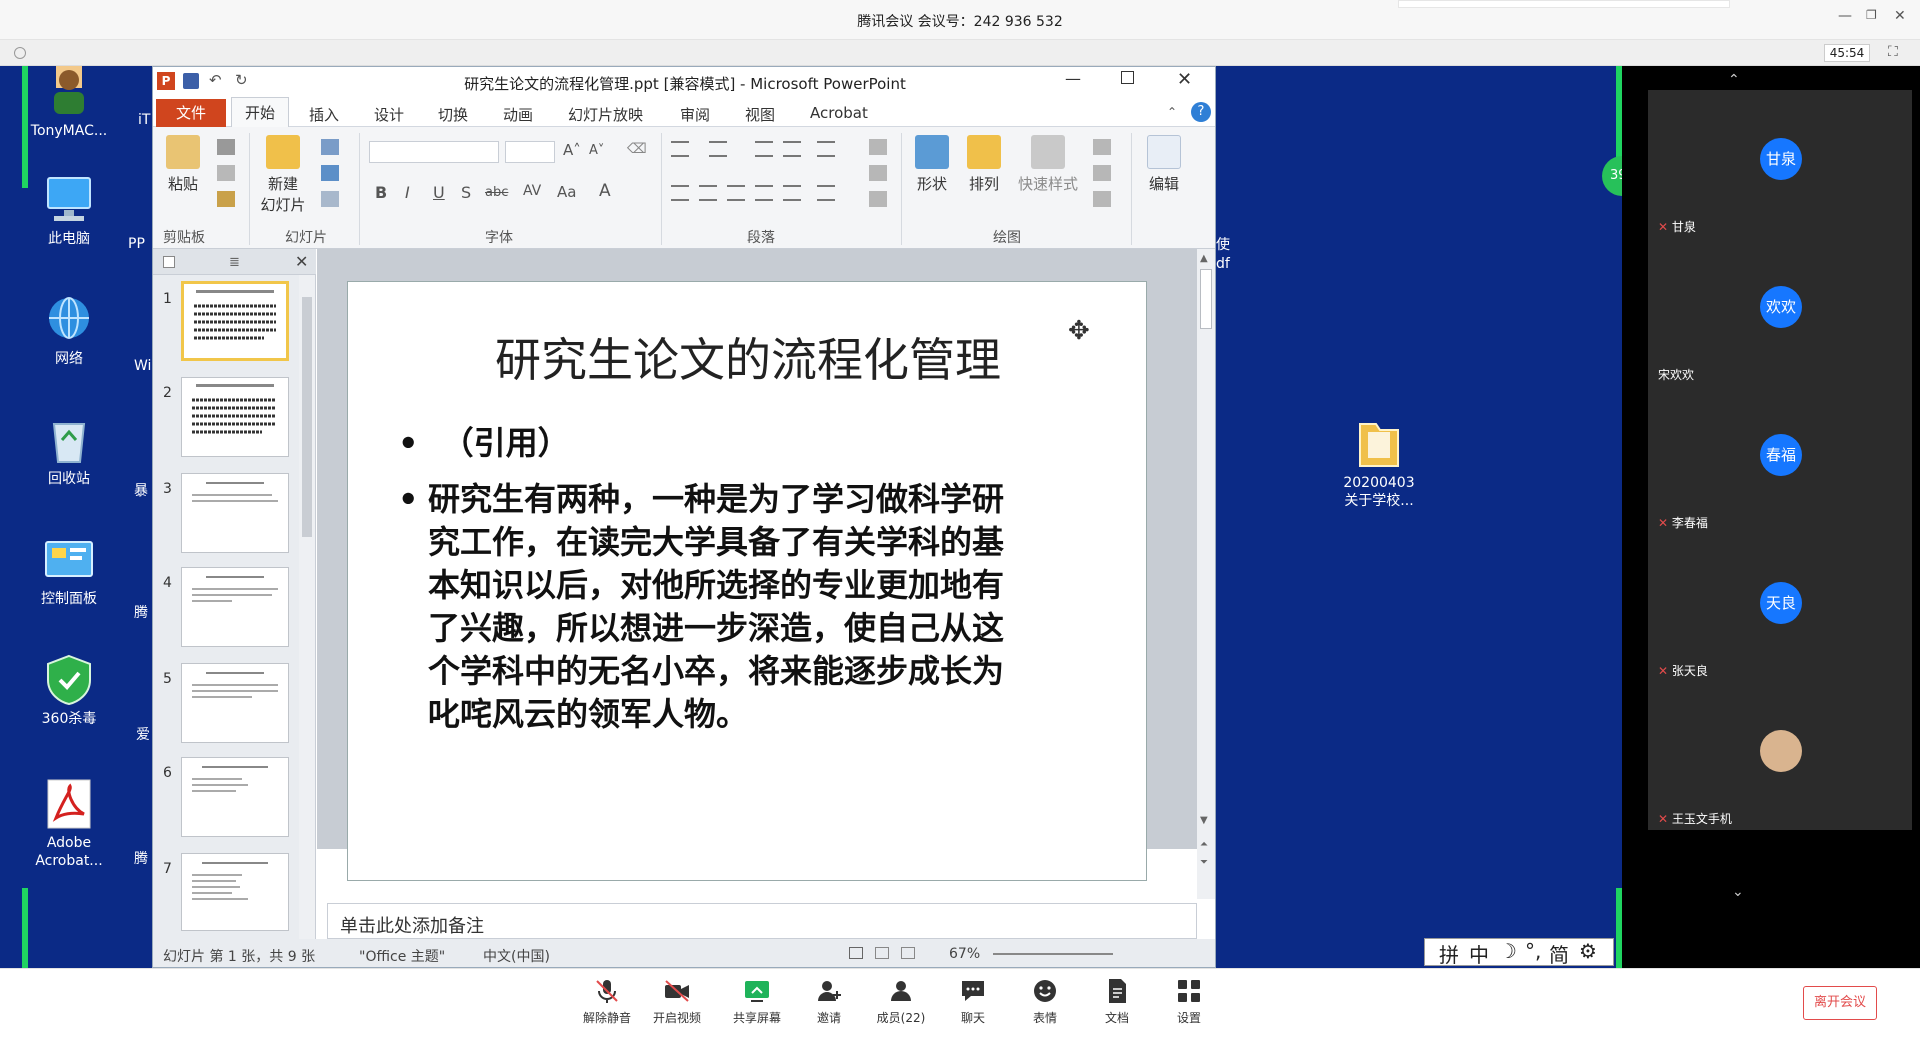 The width and height of the screenshot is (1920, 1040). What do you see at coordinates (1164, 164) in the screenshot?
I see `edit-button: 编辑` at bounding box center [1164, 164].